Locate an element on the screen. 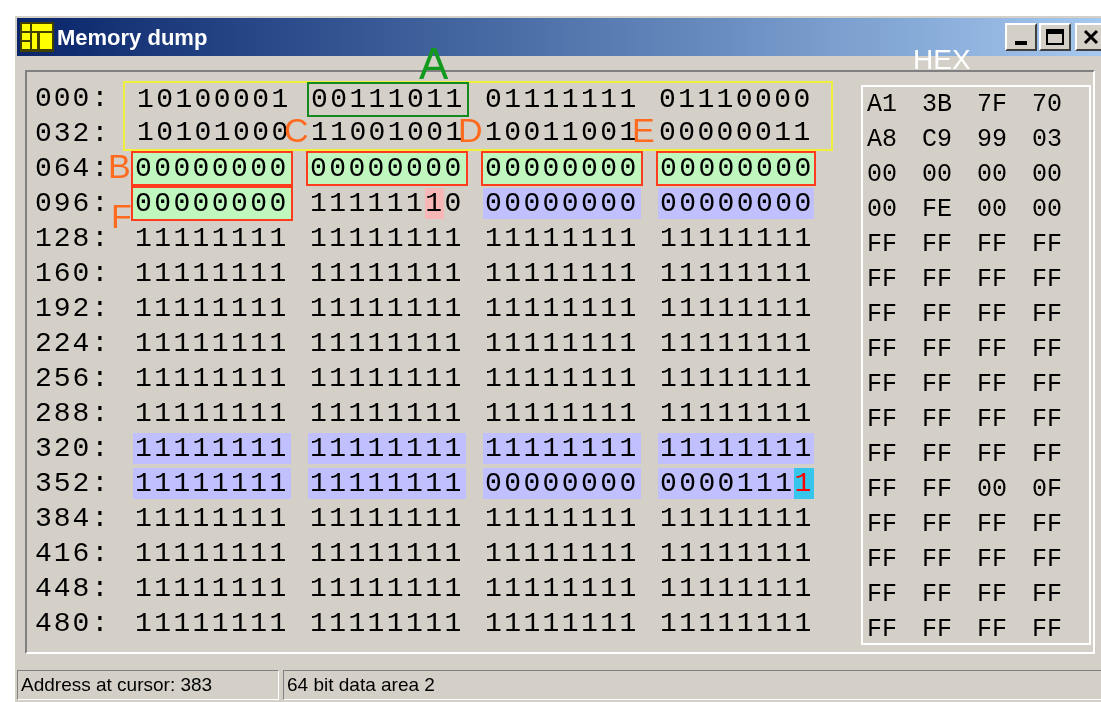 The image size is (1101, 702). hex-value: 03 is located at coordinates (1047, 139).